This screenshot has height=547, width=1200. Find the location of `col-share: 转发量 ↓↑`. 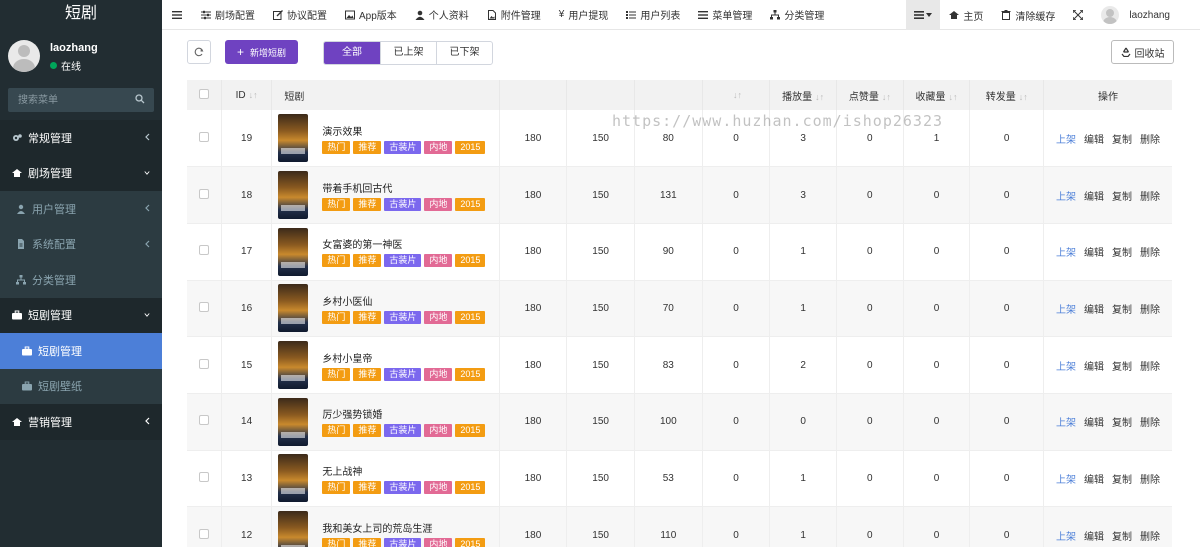

col-share: 转发量 ↓↑ is located at coordinates (1007, 95).